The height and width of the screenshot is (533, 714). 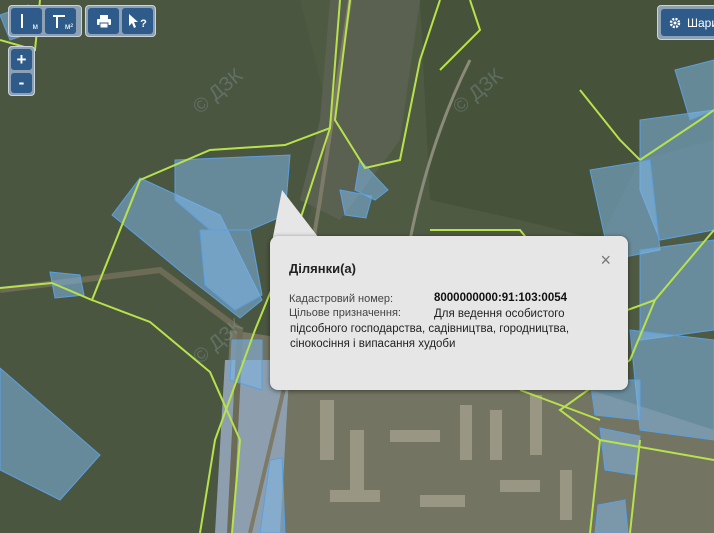 What do you see at coordinates (21, 59) in the screenshot?
I see `zoom-in-button: +` at bounding box center [21, 59].